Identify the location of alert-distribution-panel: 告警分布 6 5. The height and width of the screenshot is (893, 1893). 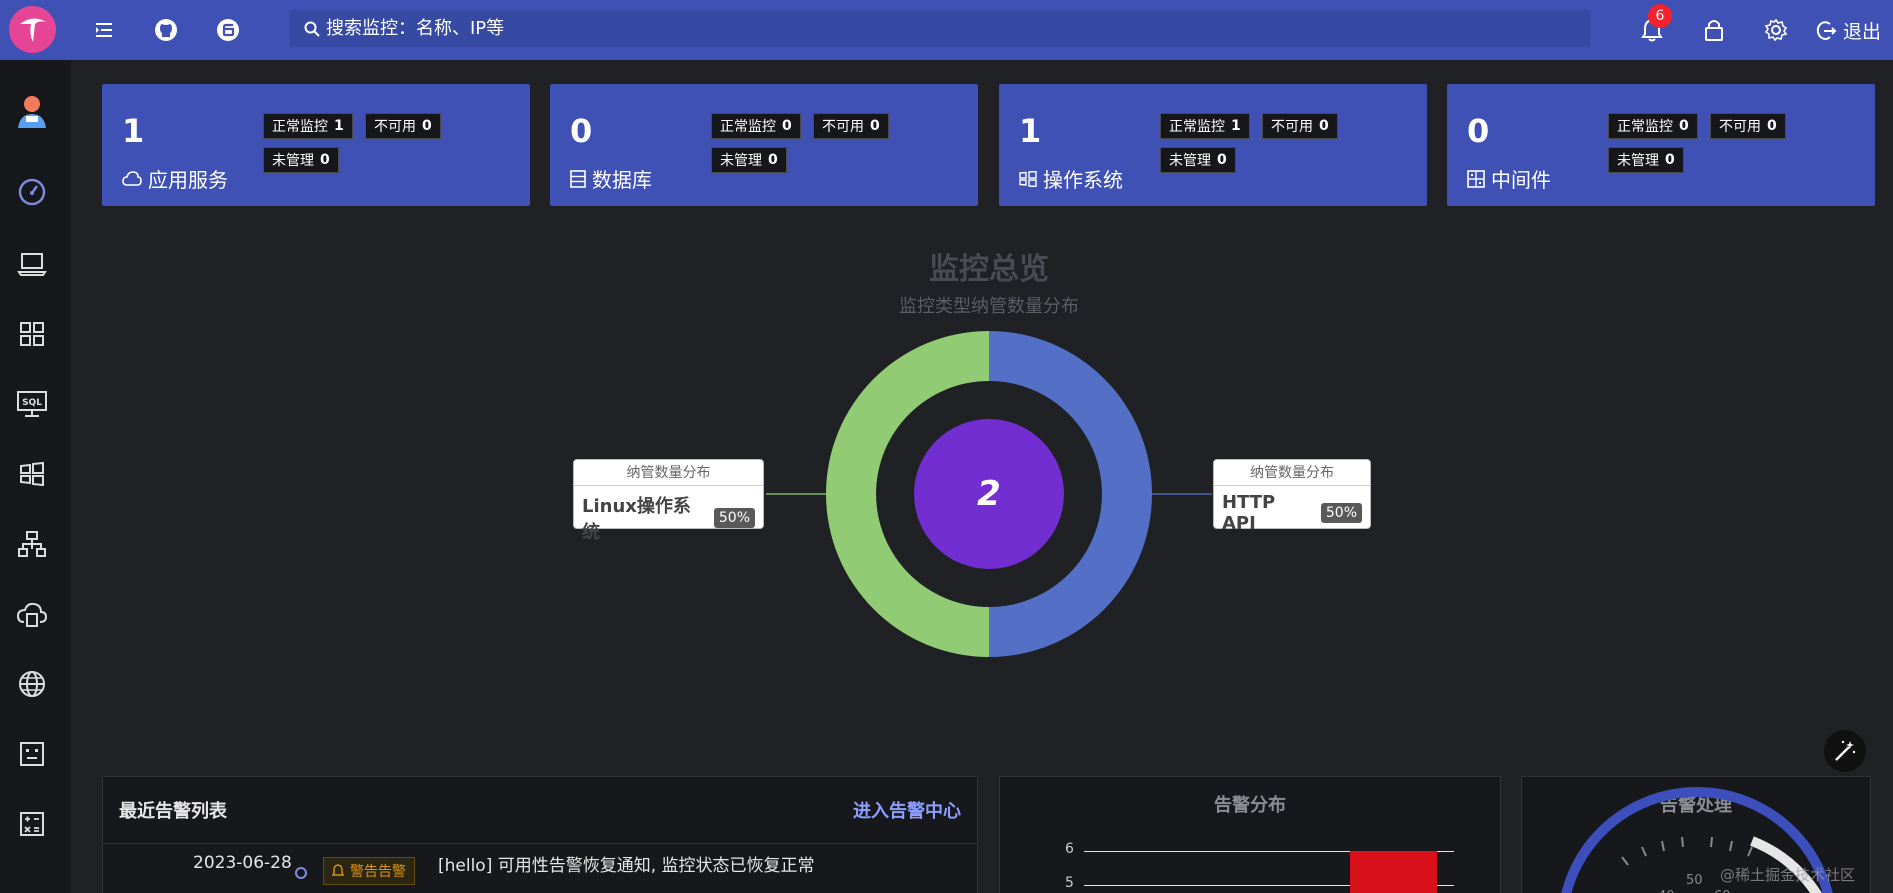
(1250, 834).